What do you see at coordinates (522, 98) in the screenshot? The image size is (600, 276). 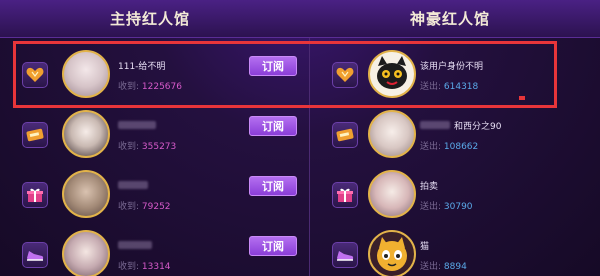 I see `red-marker` at bounding box center [522, 98].